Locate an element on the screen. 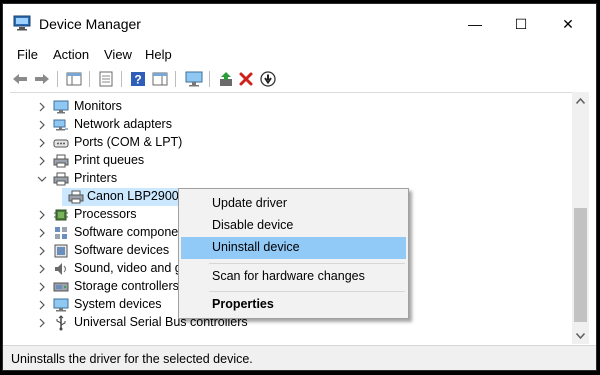 This screenshot has height=375, width=600. system-device-icon is located at coordinates (61, 305).